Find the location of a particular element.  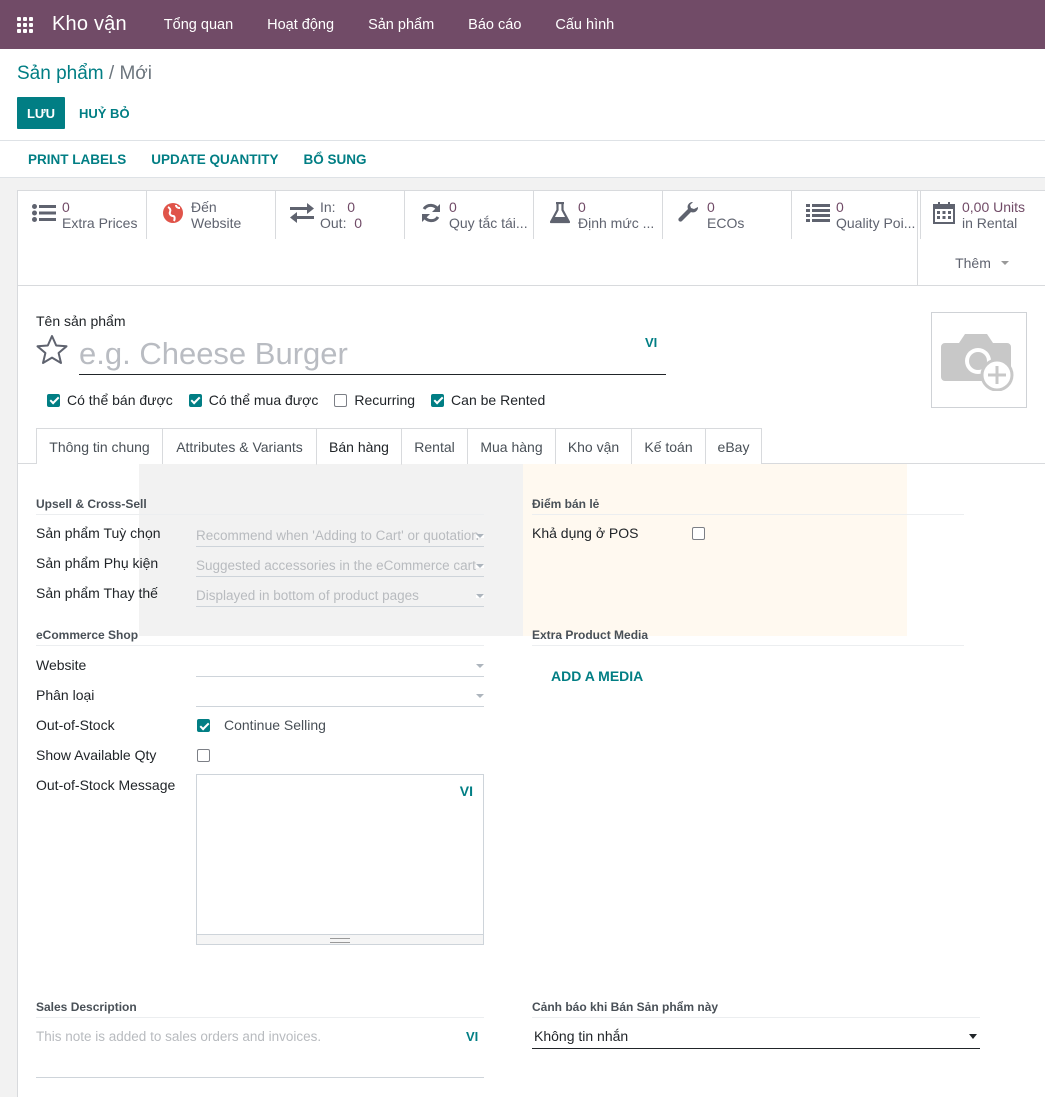

in-out-button: In: 0 Out: 0 is located at coordinates (340, 215).